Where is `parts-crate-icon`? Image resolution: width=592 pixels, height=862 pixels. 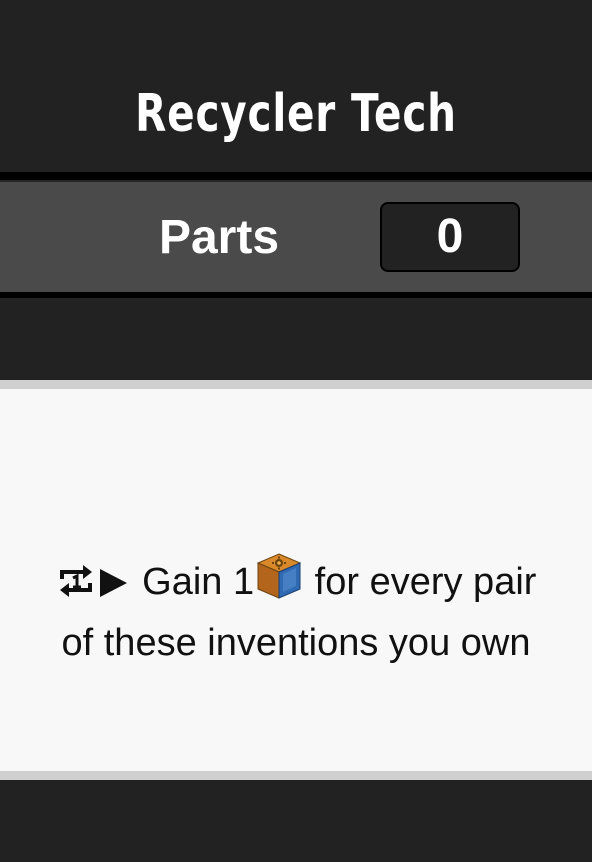
parts-crate-icon is located at coordinates (279, 583).